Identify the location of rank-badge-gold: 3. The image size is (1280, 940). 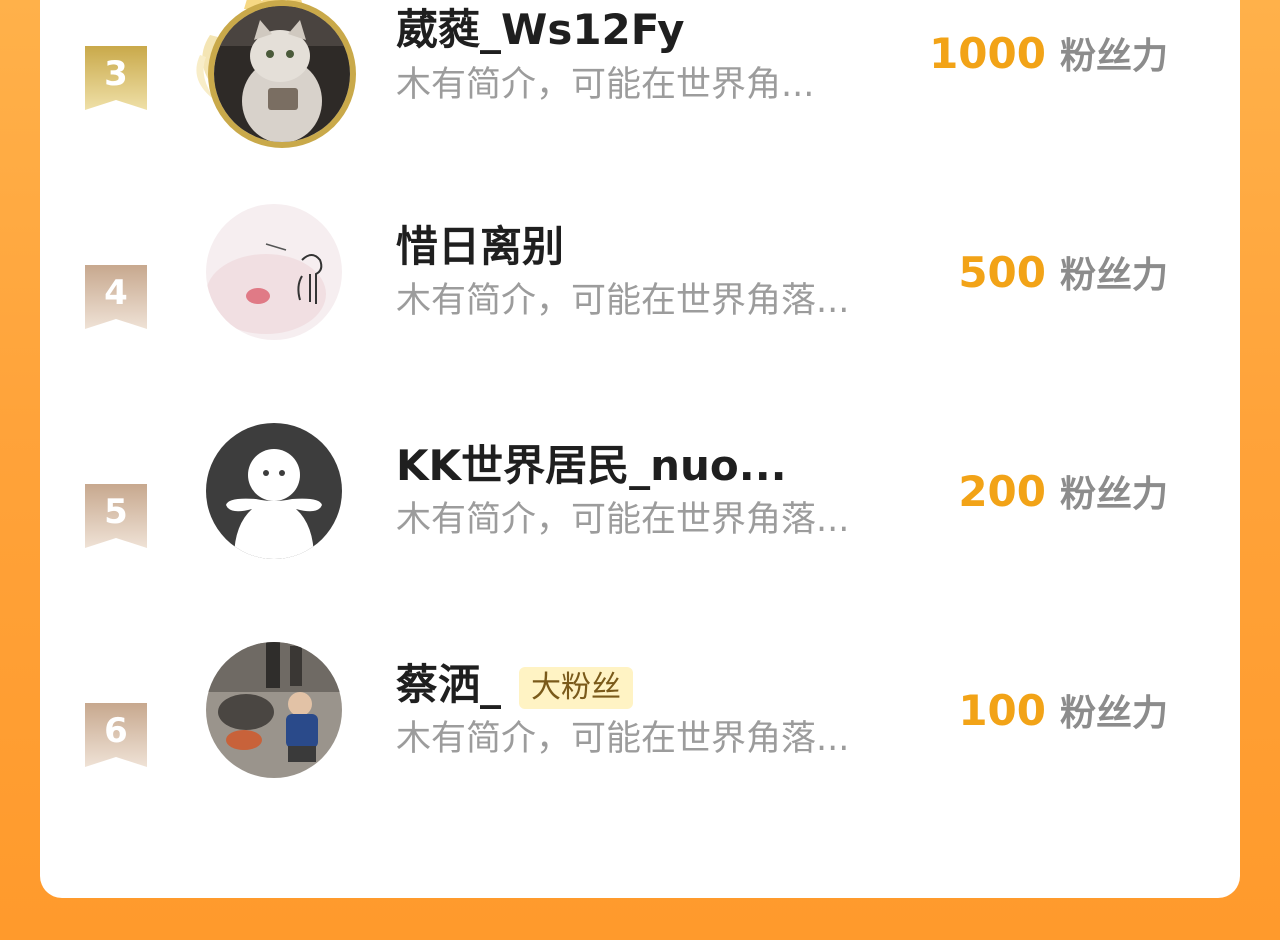
(116, 78).